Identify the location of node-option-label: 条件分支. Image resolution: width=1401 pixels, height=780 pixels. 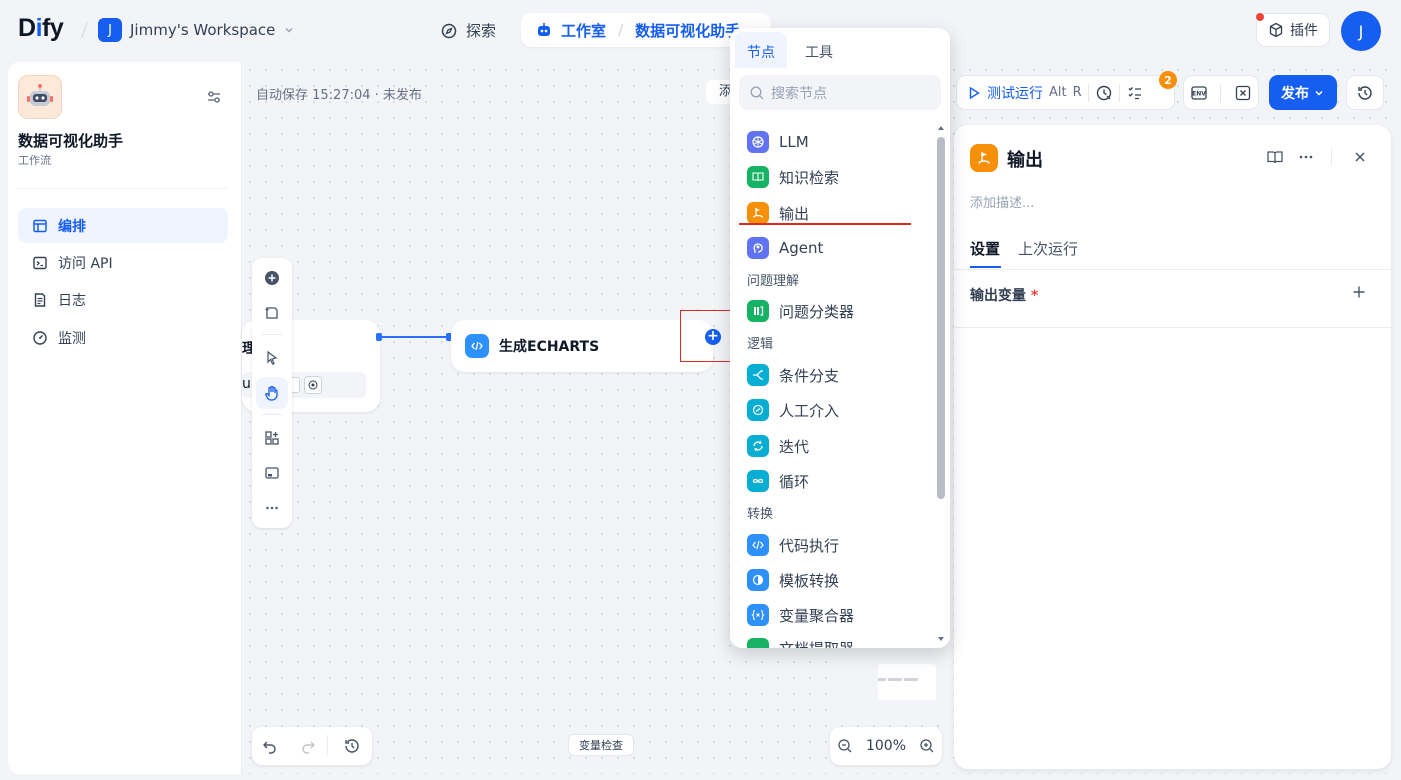
(809, 375).